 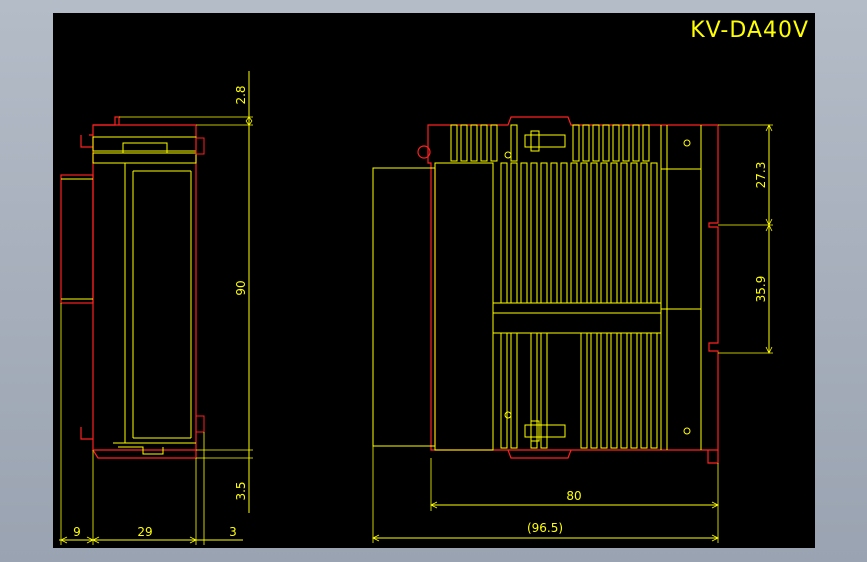 What do you see at coordinates (761, 175) in the screenshot?
I see `dim-upper-right: 27.3` at bounding box center [761, 175].